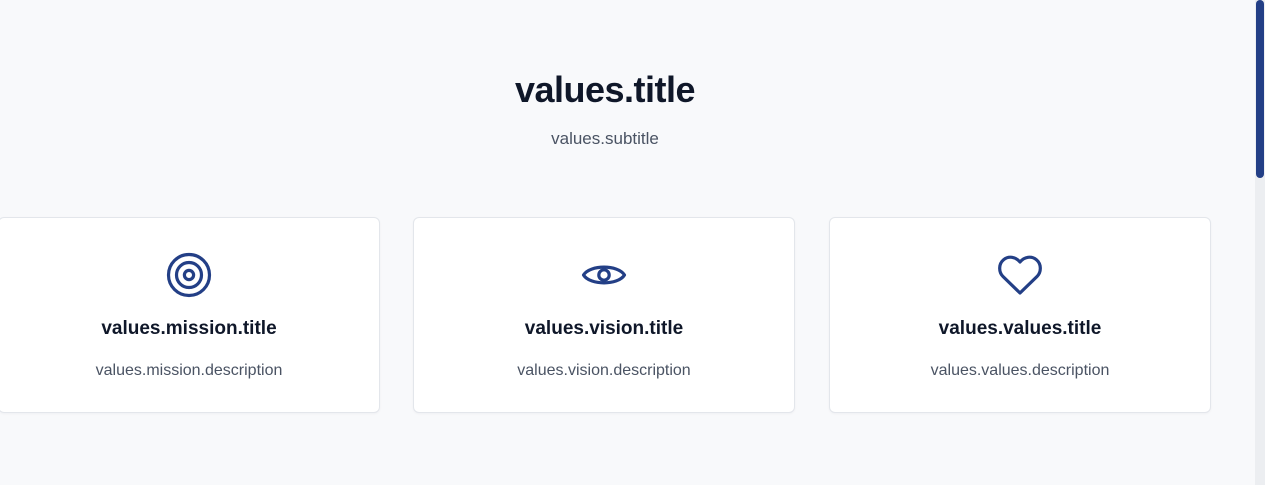  Describe the element at coordinates (1260, 242) in the screenshot. I see `page-scrollbar` at that location.